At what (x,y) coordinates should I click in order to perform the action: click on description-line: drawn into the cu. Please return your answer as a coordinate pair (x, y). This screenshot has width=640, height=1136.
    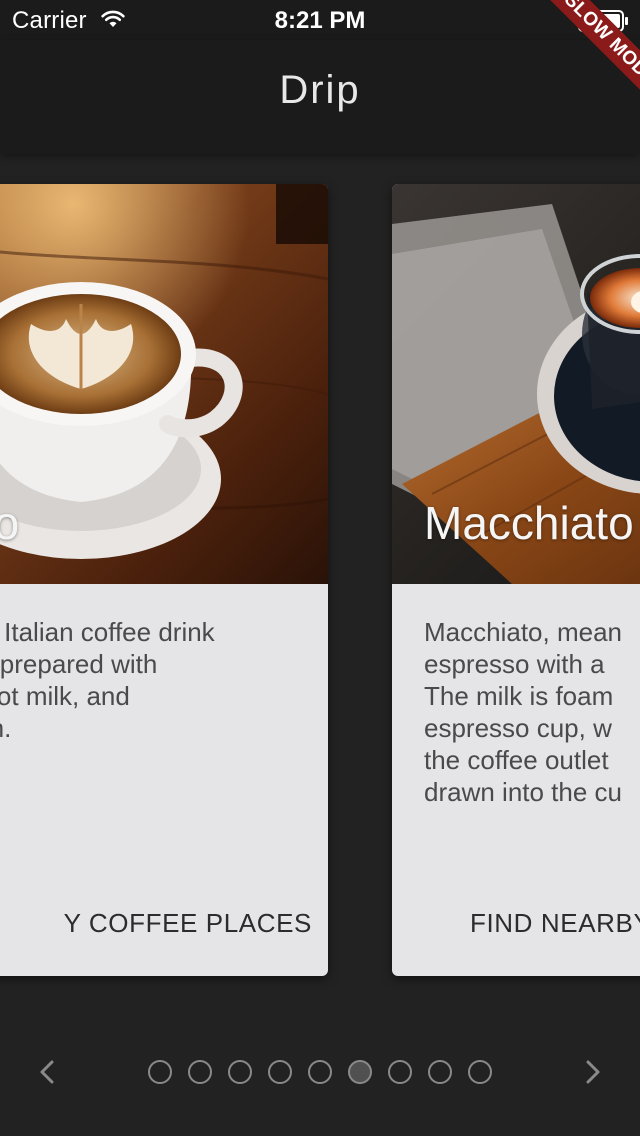
    Looking at the image, I should click on (523, 792).